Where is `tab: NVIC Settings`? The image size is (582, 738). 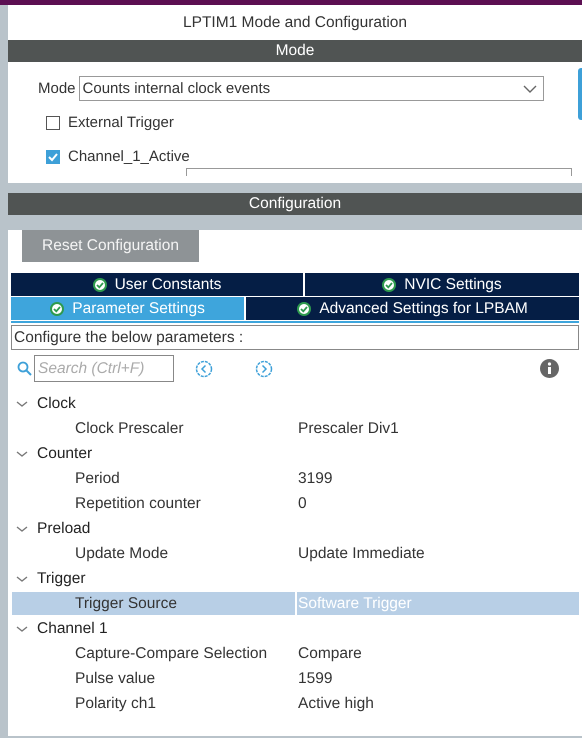
tab: NVIC Settings is located at coordinates (441, 284).